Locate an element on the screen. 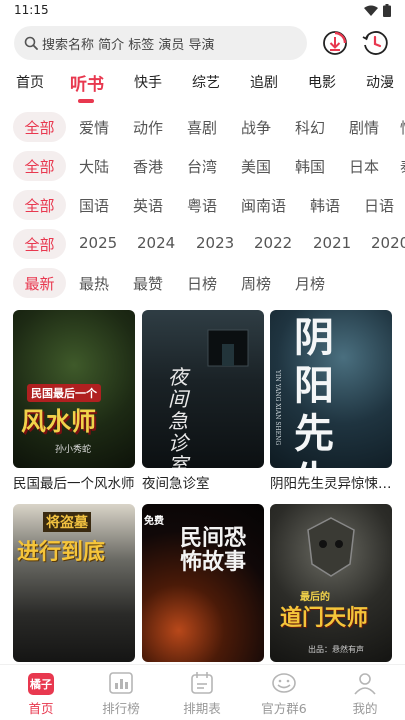 The height and width of the screenshot is (720, 405). filter-option: 英语 is located at coordinates (148, 205).